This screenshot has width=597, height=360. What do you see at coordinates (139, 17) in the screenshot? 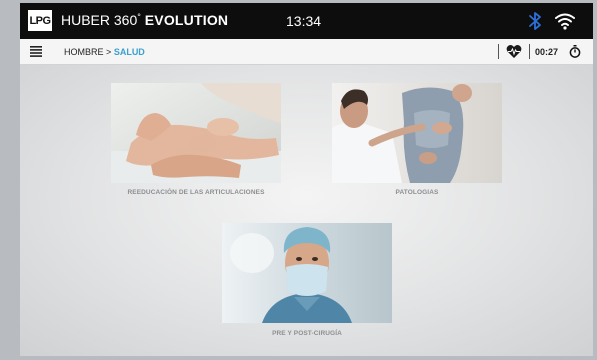
I see `app-title-degree: °` at bounding box center [139, 17].